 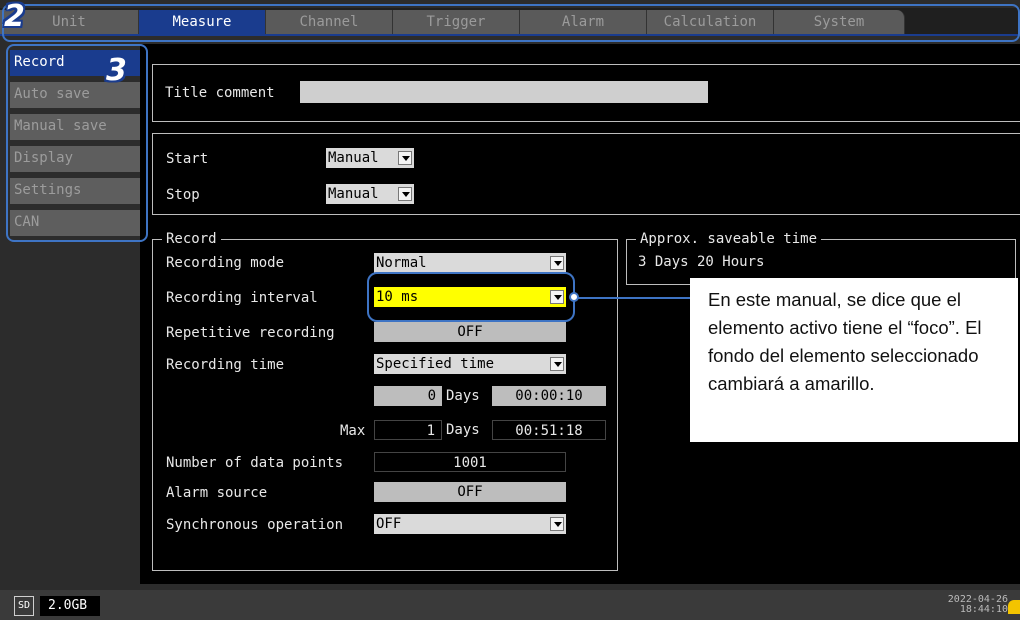 What do you see at coordinates (217, 493) in the screenshot?
I see `alarm-source-label: Alarm source` at bounding box center [217, 493].